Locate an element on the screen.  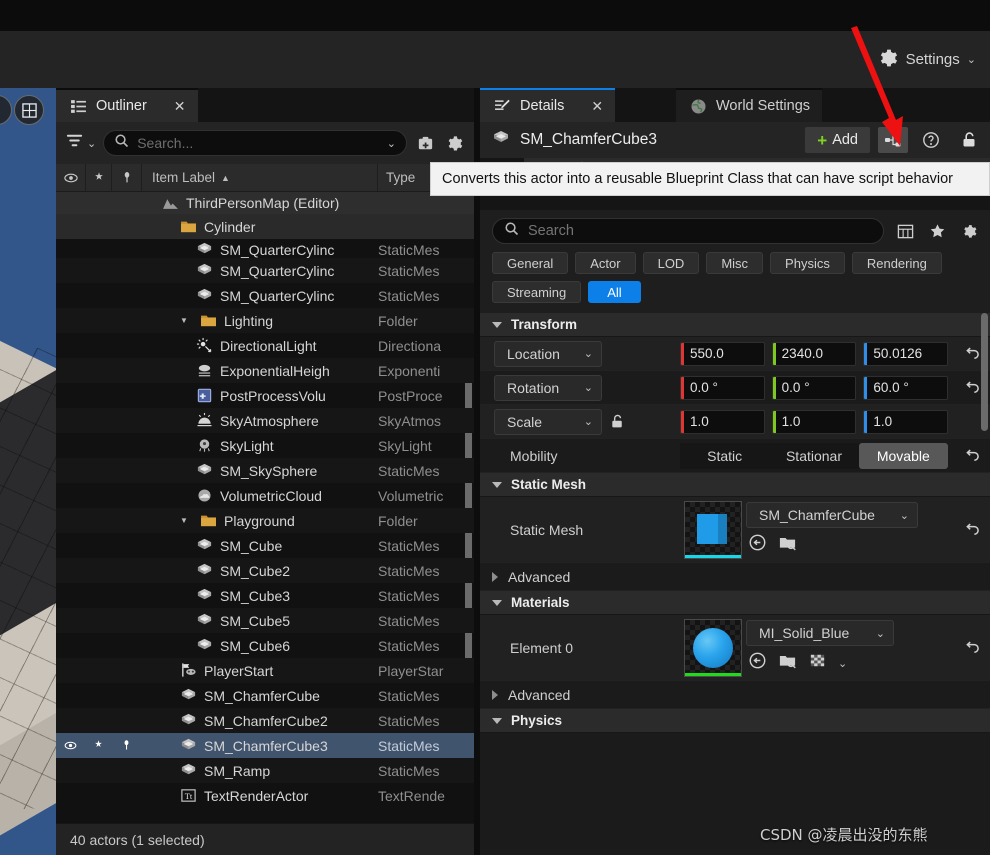
outliner-row: Cylinder is located at coordinates (265, 226).